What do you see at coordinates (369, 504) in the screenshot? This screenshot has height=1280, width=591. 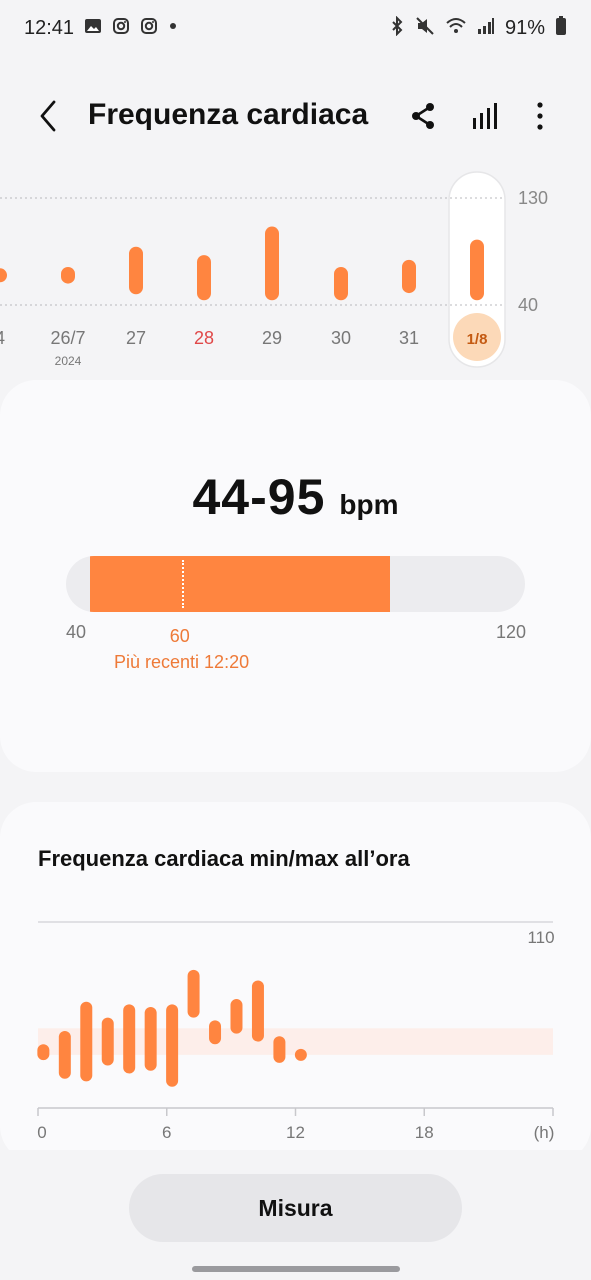 I see `range-unit: bpm` at bounding box center [369, 504].